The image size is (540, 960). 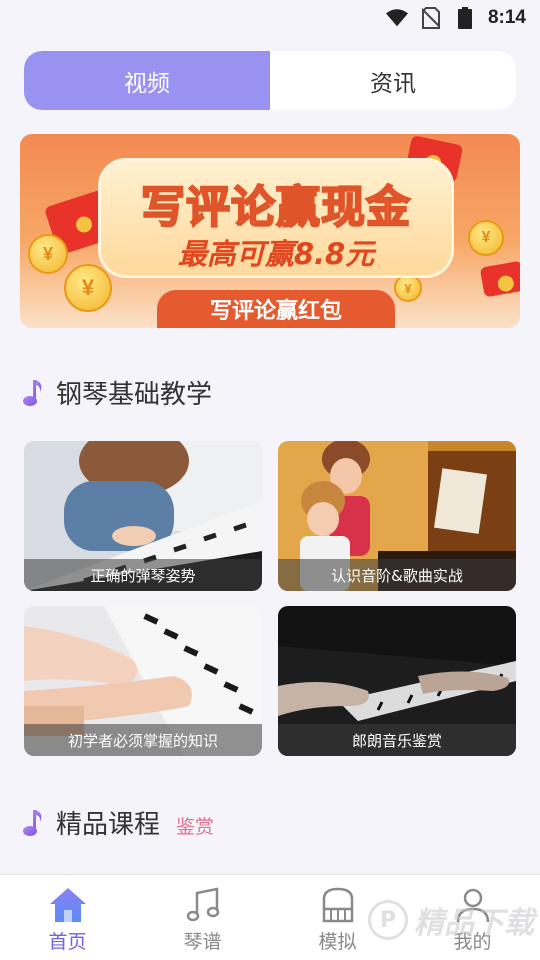 I want to click on banner-panel: 写评论赢现金 最高可赢8.8元, so click(x=276, y=218).